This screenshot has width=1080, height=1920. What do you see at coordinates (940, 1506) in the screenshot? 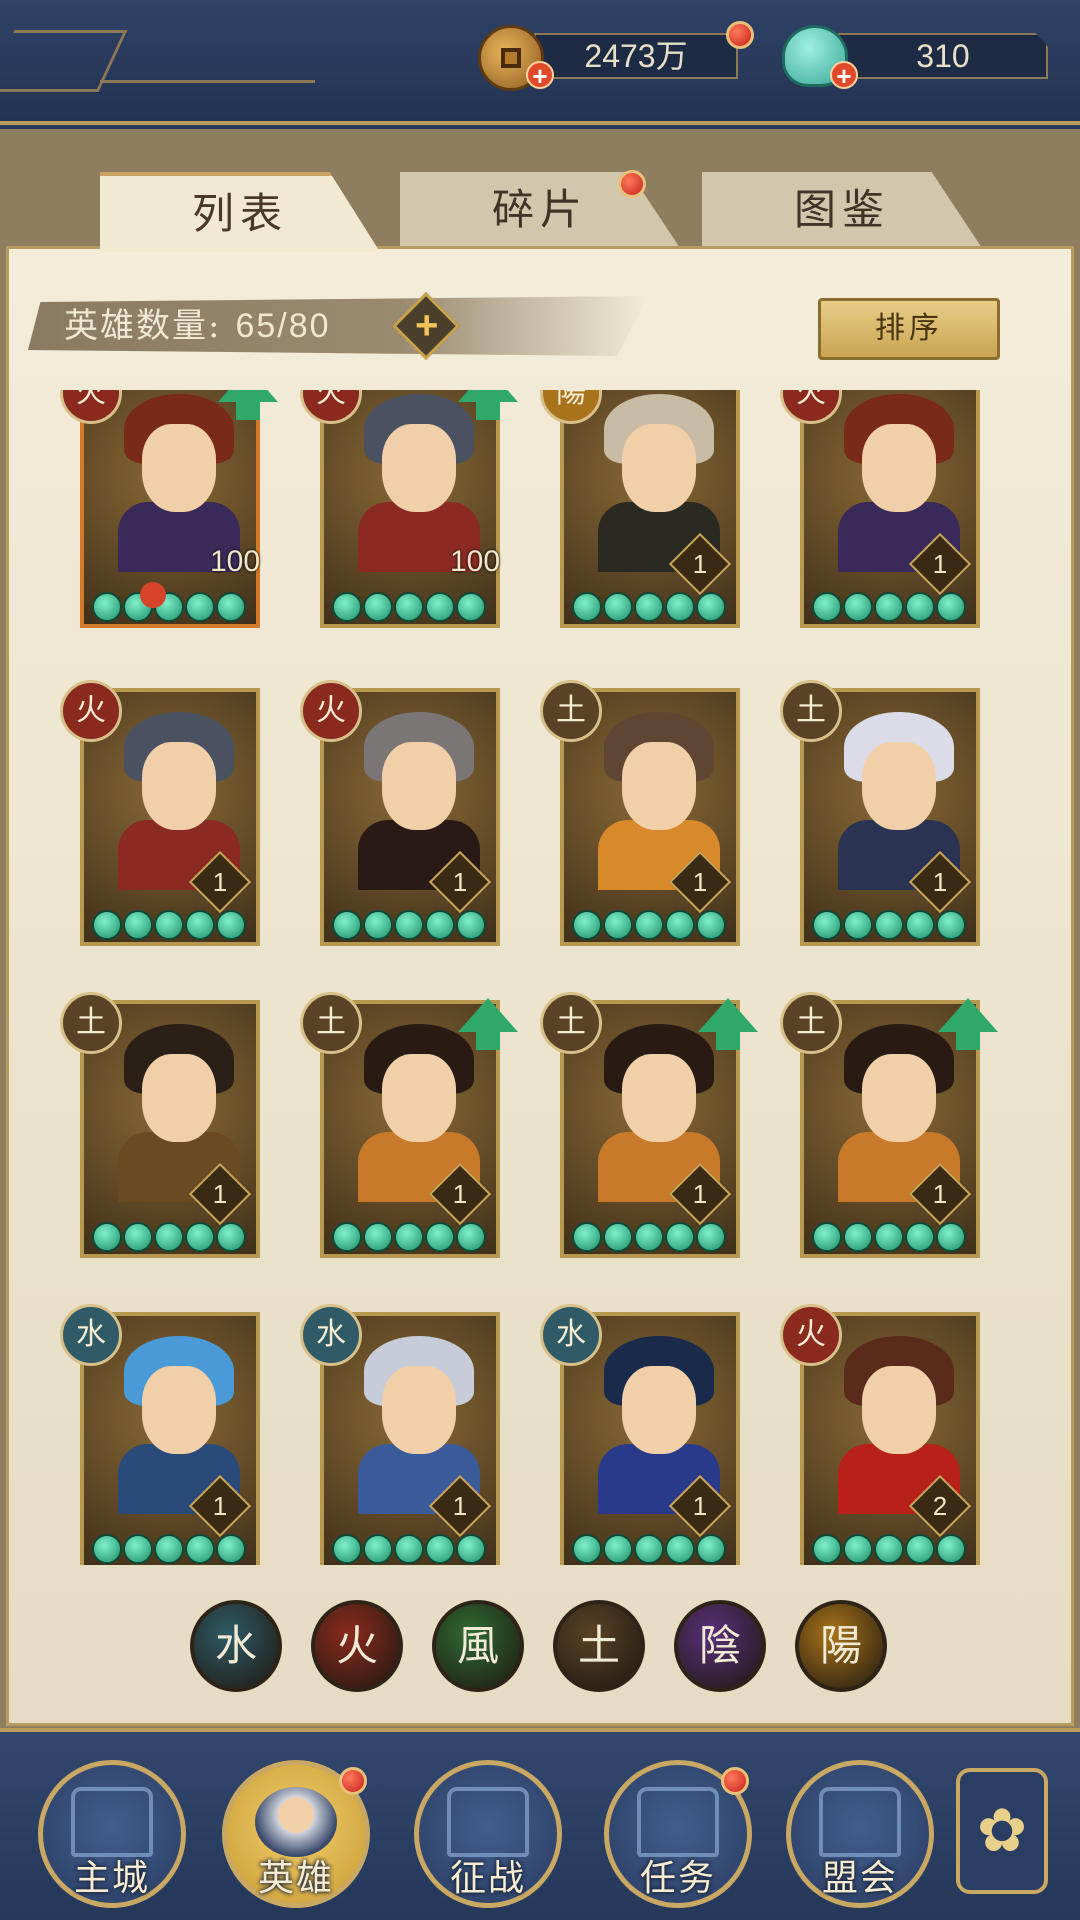
I see `hero-level-text: 2` at bounding box center [940, 1506].